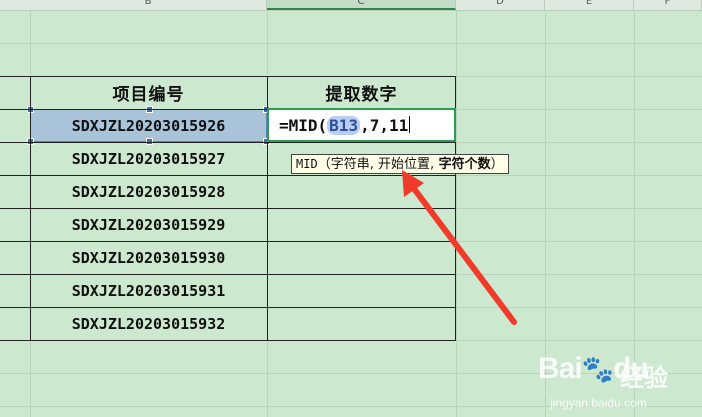 Image resolution: width=702 pixels, height=417 pixels. I want to click on active-formula-cell: =MID(B13,7,11, so click(361, 125).